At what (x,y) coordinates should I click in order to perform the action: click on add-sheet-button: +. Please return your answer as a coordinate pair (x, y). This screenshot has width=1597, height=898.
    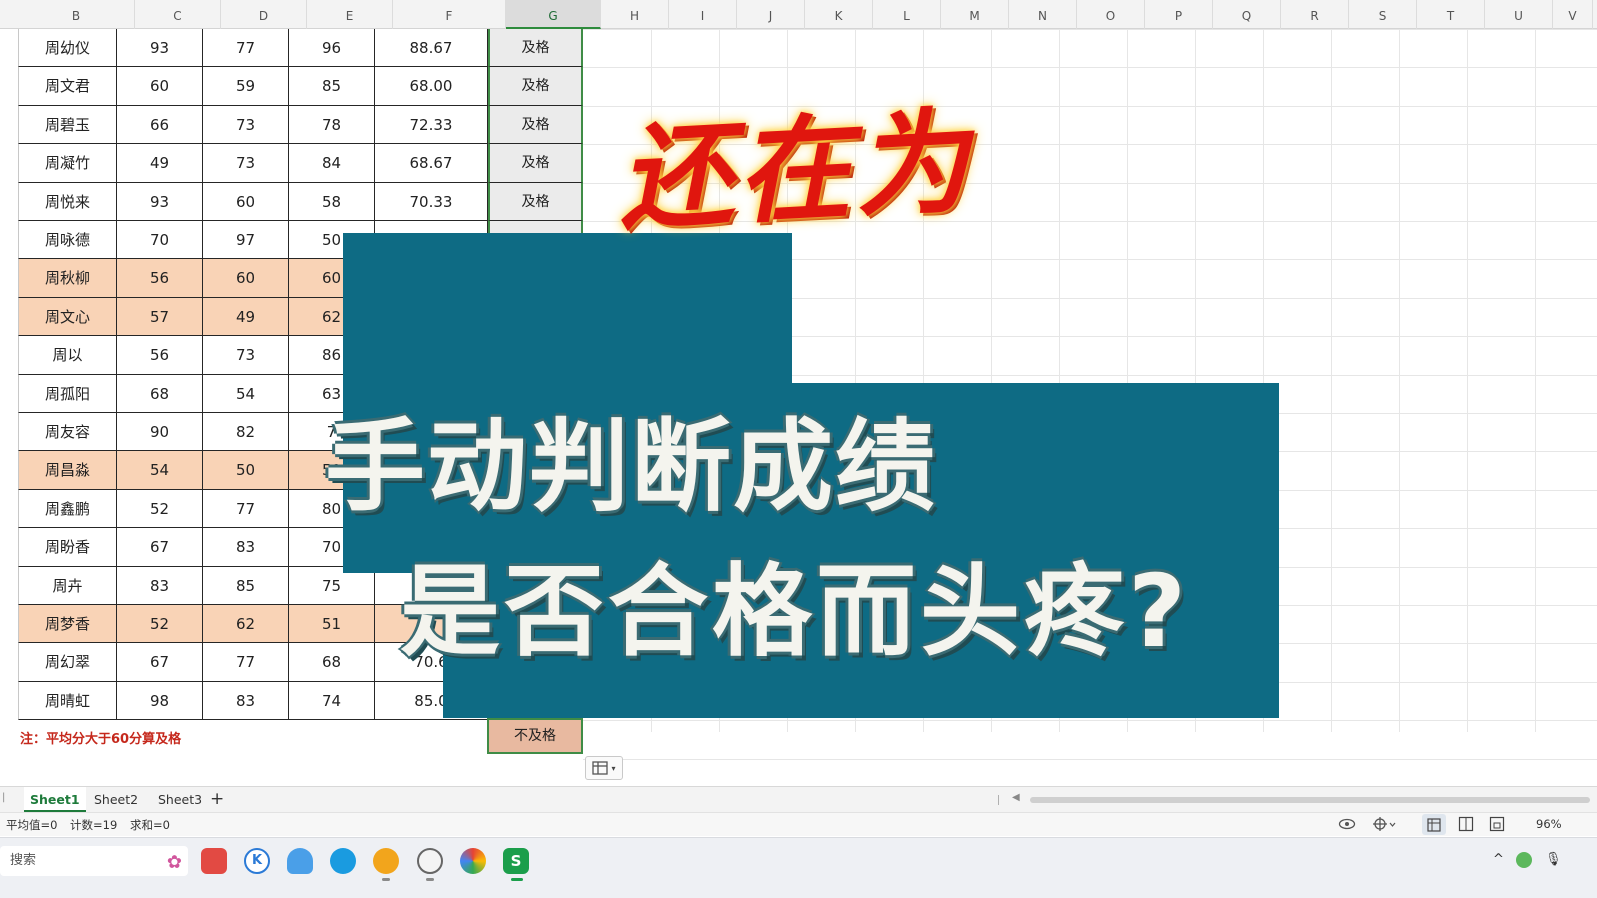
    Looking at the image, I should click on (217, 799).